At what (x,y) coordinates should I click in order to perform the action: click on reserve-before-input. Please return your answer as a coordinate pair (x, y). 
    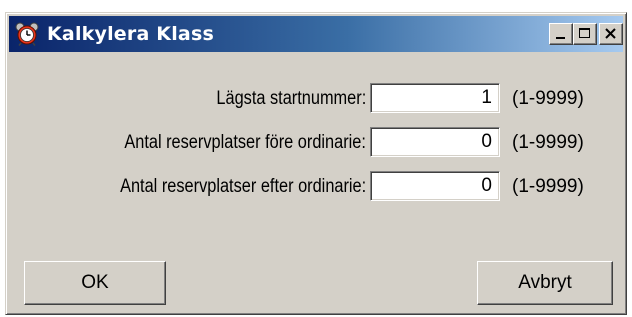
    Looking at the image, I should click on (433, 142).